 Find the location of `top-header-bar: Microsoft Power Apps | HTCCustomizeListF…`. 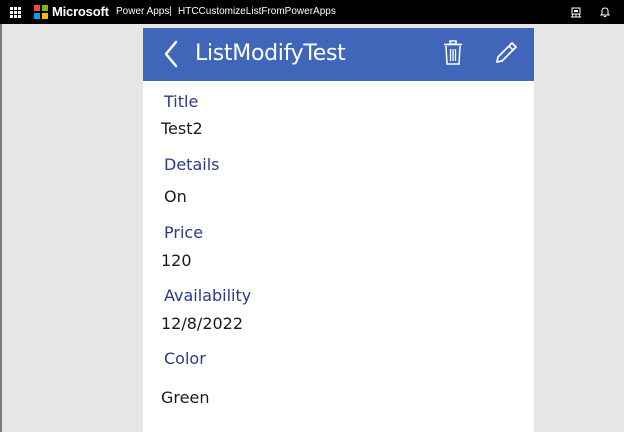

top-header-bar: Microsoft Power Apps | HTCCustomizeListF… is located at coordinates (312, 12).